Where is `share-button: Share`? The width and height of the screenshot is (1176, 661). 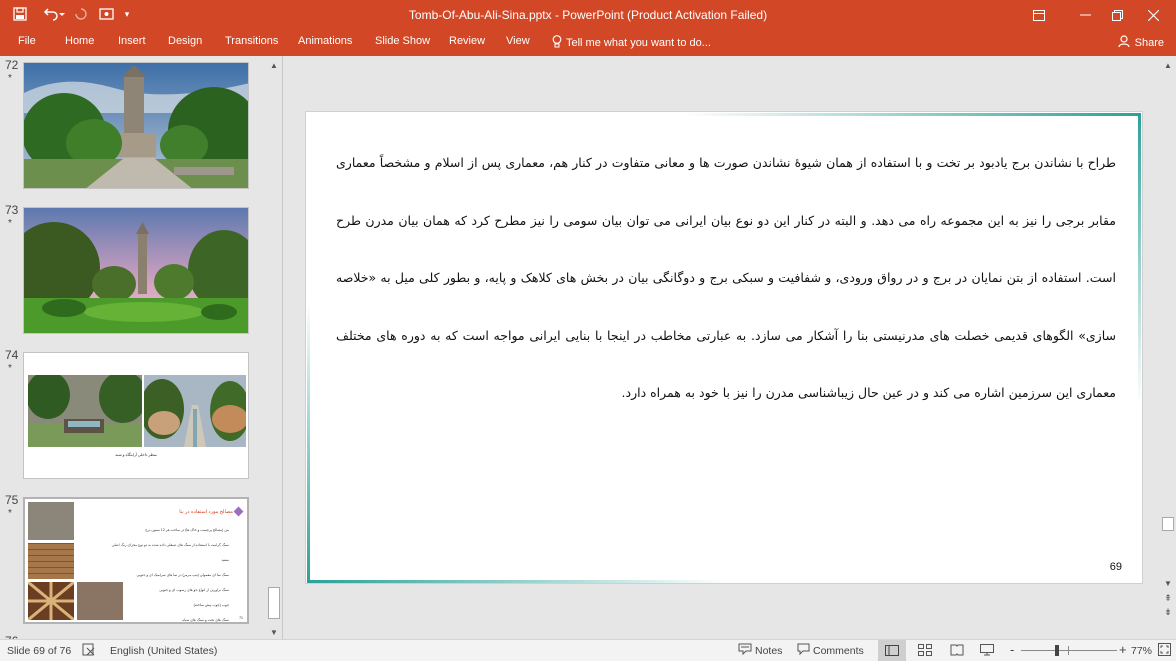 share-button: Share is located at coordinates (1141, 43).